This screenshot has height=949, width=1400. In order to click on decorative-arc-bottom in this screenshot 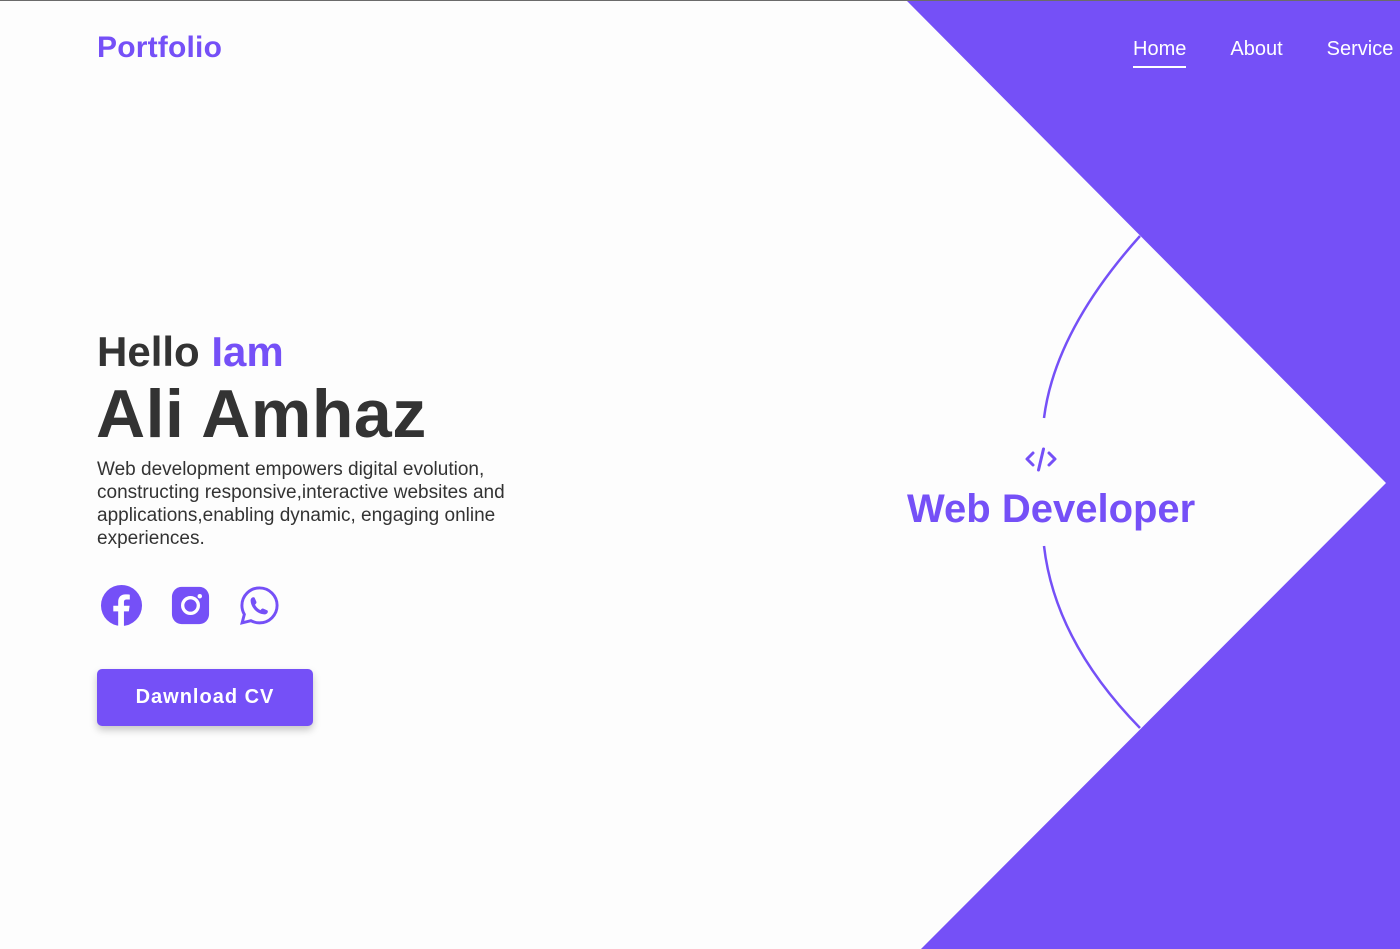, I will do `click(1091, 637)`.